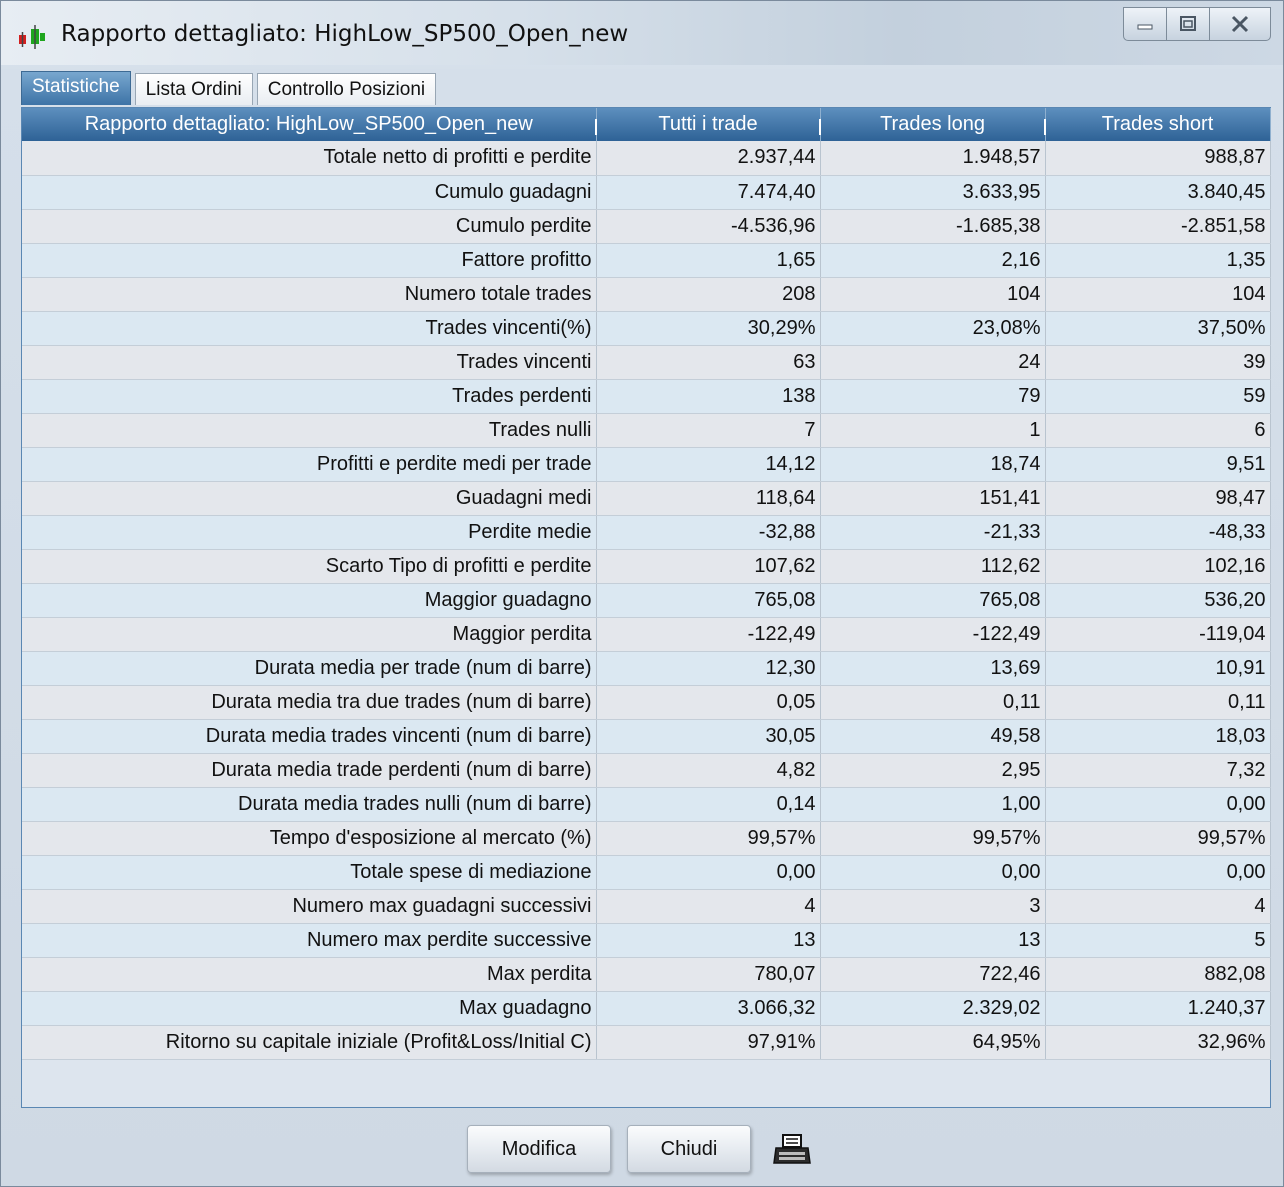 The height and width of the screenshot is (1187, 1284). What do you see at coordinates (646, 532) in the screenshot?
I see `table-row: Perdite medie -32,88 -21,33 -48,33` at bounding box center [646, 532].